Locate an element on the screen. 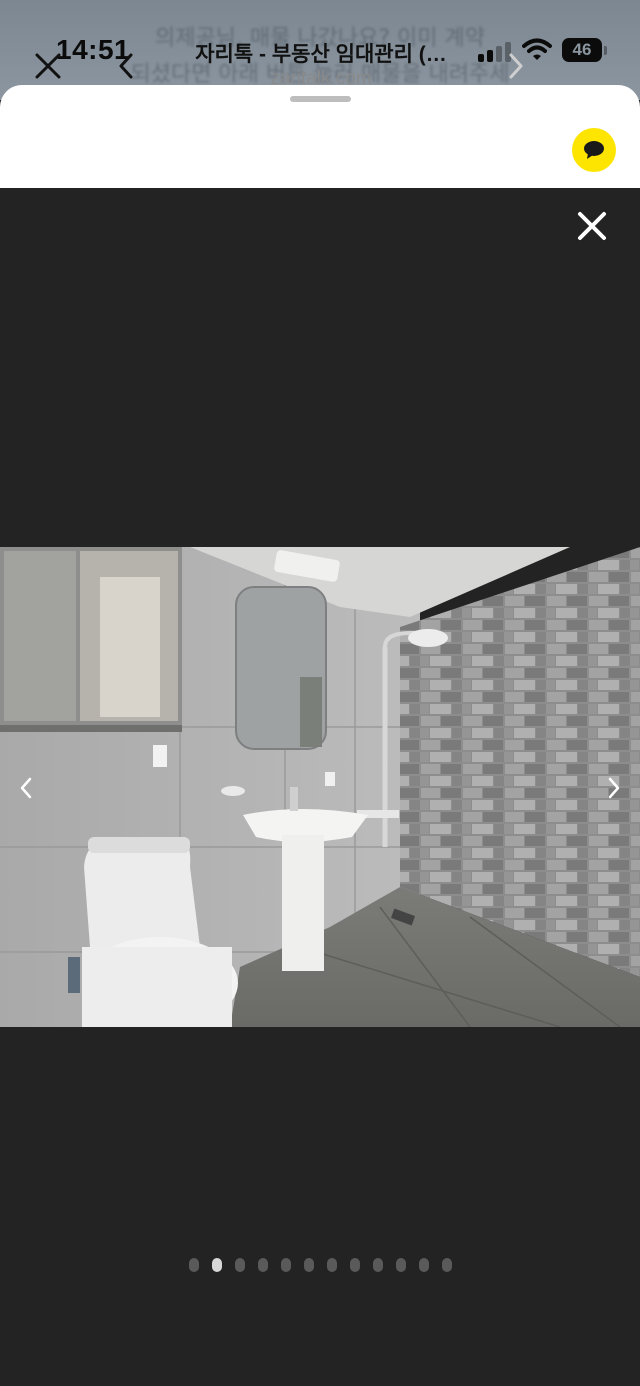  previous-image-button is located at coordinates (26, 788).